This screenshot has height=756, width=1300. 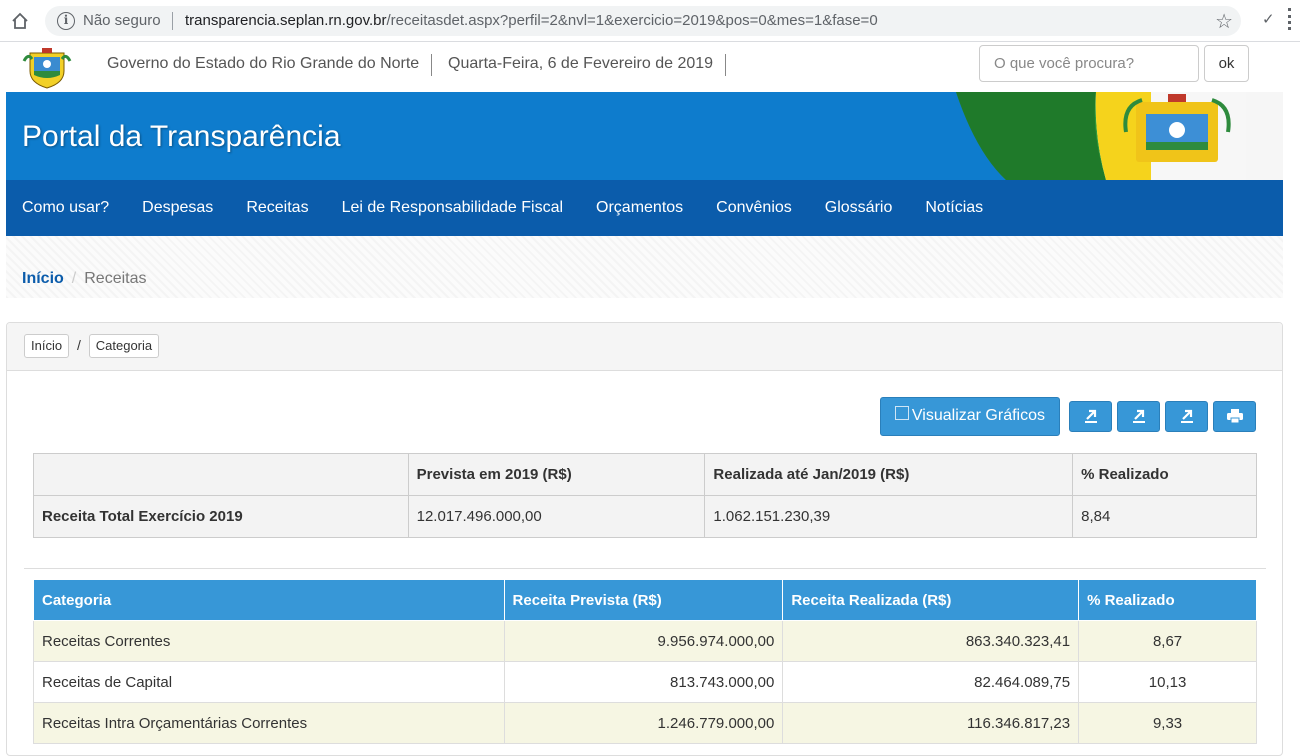 I want to click on category-header-cell: Receita Prevista (R$), so click(x=643, y=600).